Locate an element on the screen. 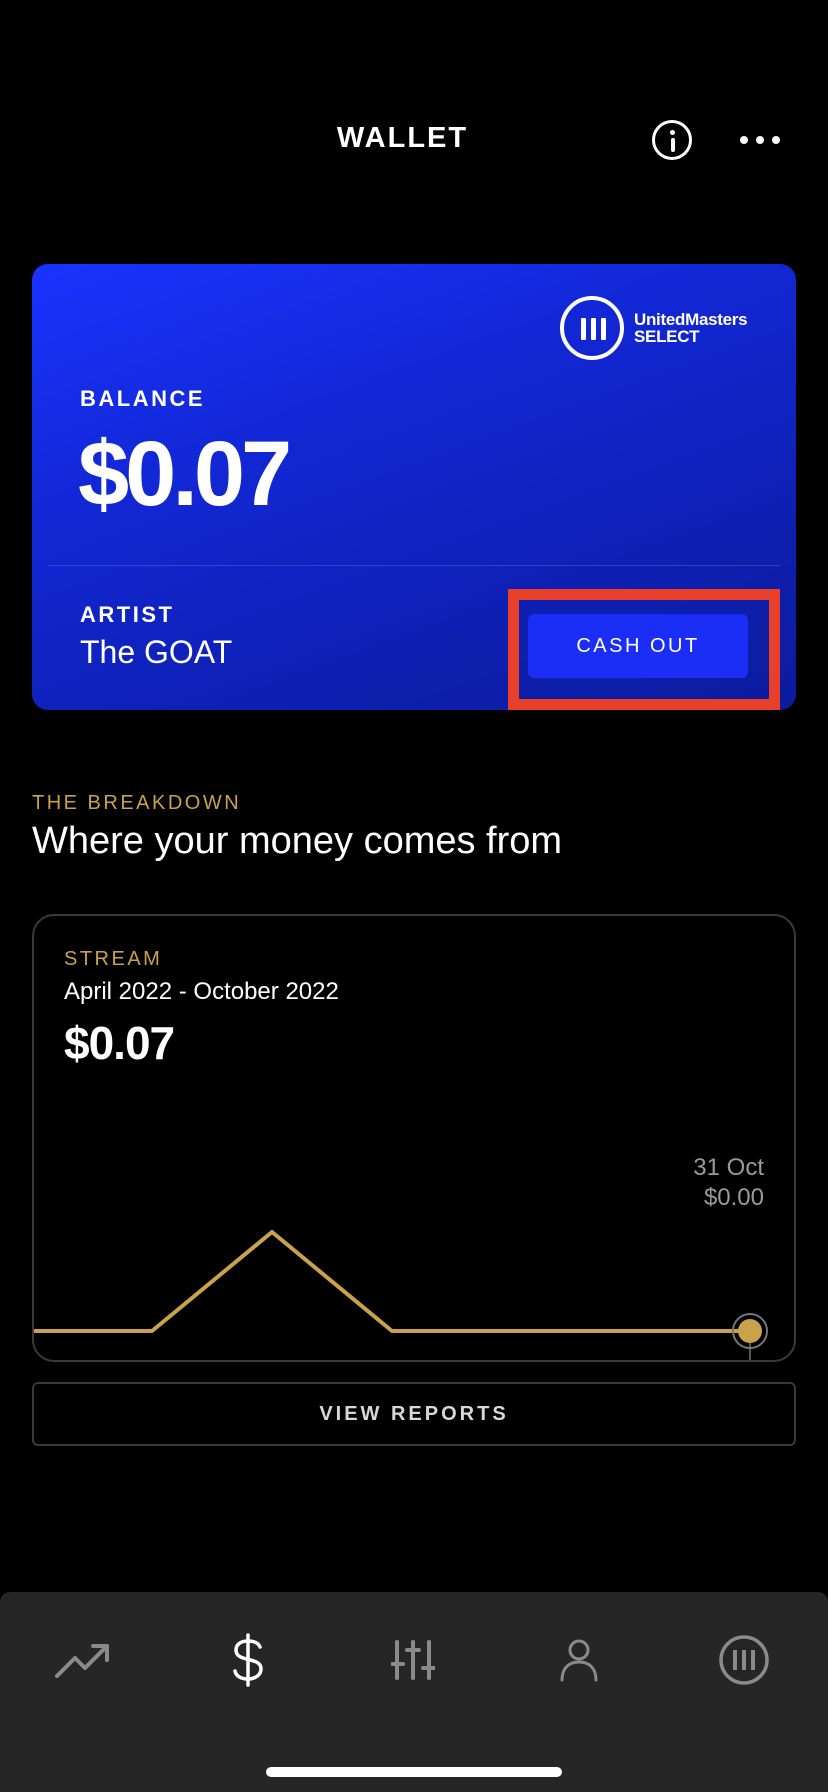 Image resolution: width=828 pixels, height=1792 pixels. unitedmasters-select-logo: UnitedMasters SELECT is located at coordinates (654, 328).